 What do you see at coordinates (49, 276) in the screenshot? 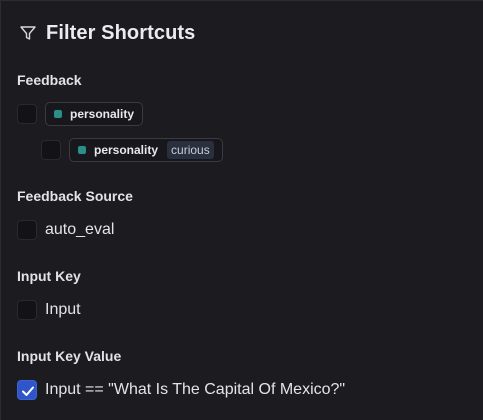
I see `section-label-input-key: Input Key` at bounding box center [49, 276].